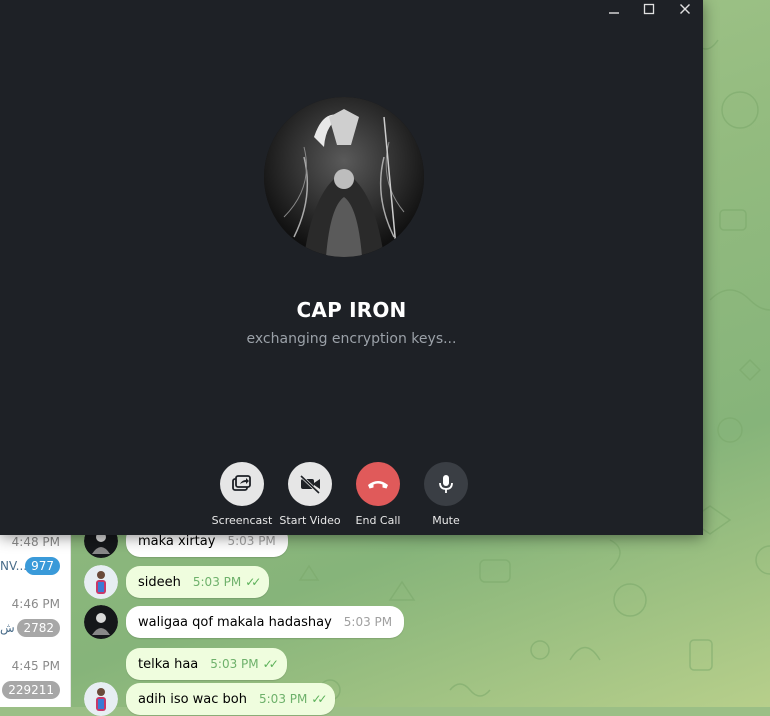 The width and height of the screenshot is (770, 716). I want to click on chat-time: 4:46 PM, so click(35, 604).